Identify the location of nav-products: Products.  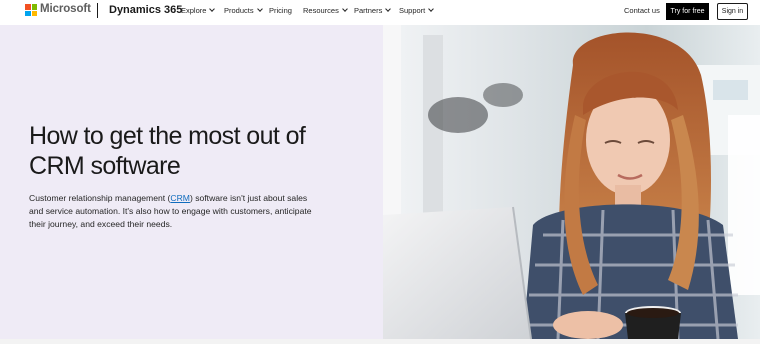
(243, 10).